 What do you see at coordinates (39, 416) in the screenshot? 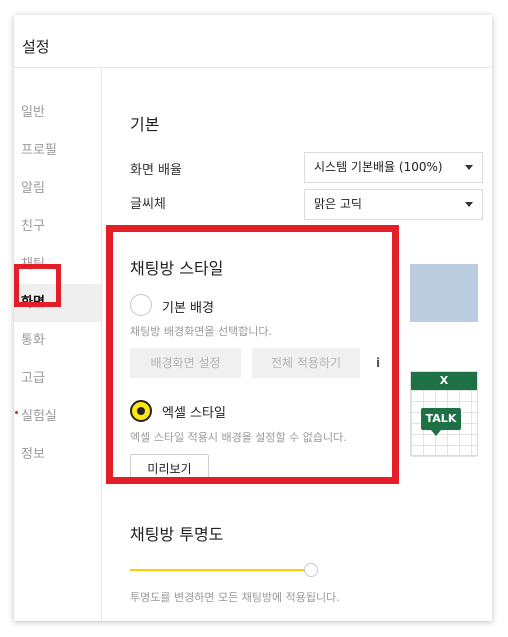
I see `sidebar-item-labs-label: 실험실` at bounding box center [39, 416].